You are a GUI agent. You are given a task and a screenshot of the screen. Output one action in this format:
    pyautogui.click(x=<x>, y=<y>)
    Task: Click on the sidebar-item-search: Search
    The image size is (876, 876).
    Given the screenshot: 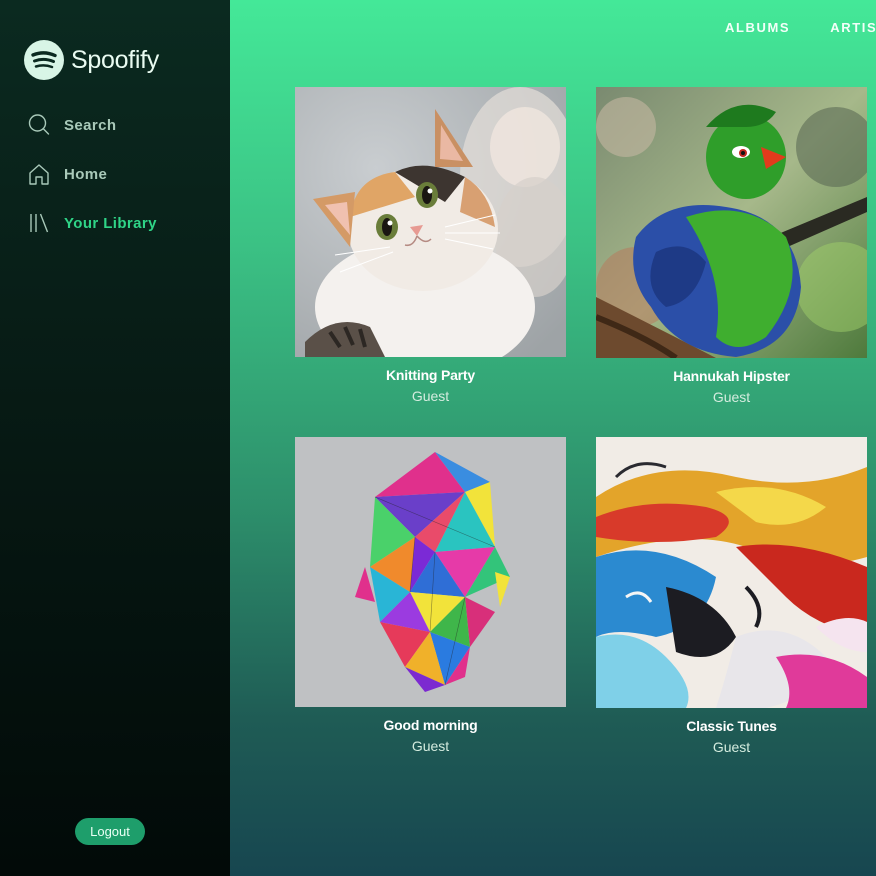 What is the action you would take?
    pyautogui.click(x=92, y=125)
    